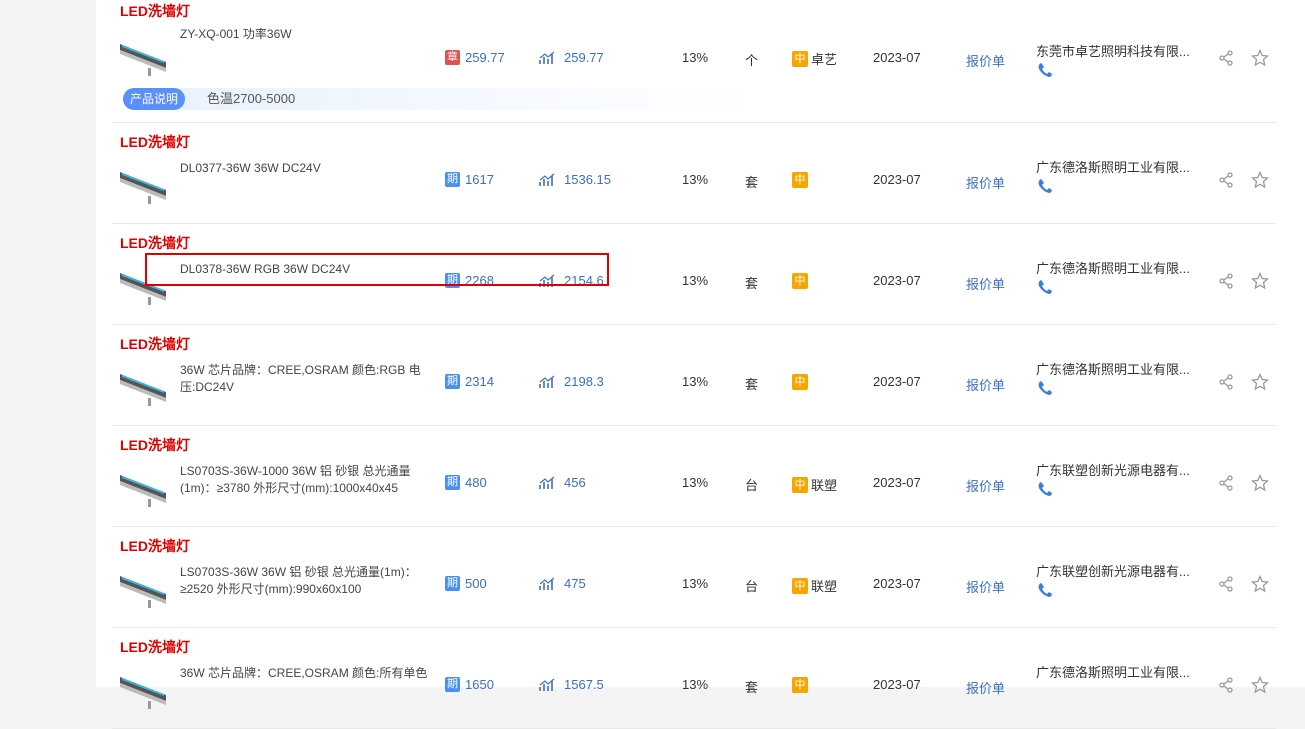 This screenshot has width=1305, height=729. I want to click on unit: 台, so click(752, 586).